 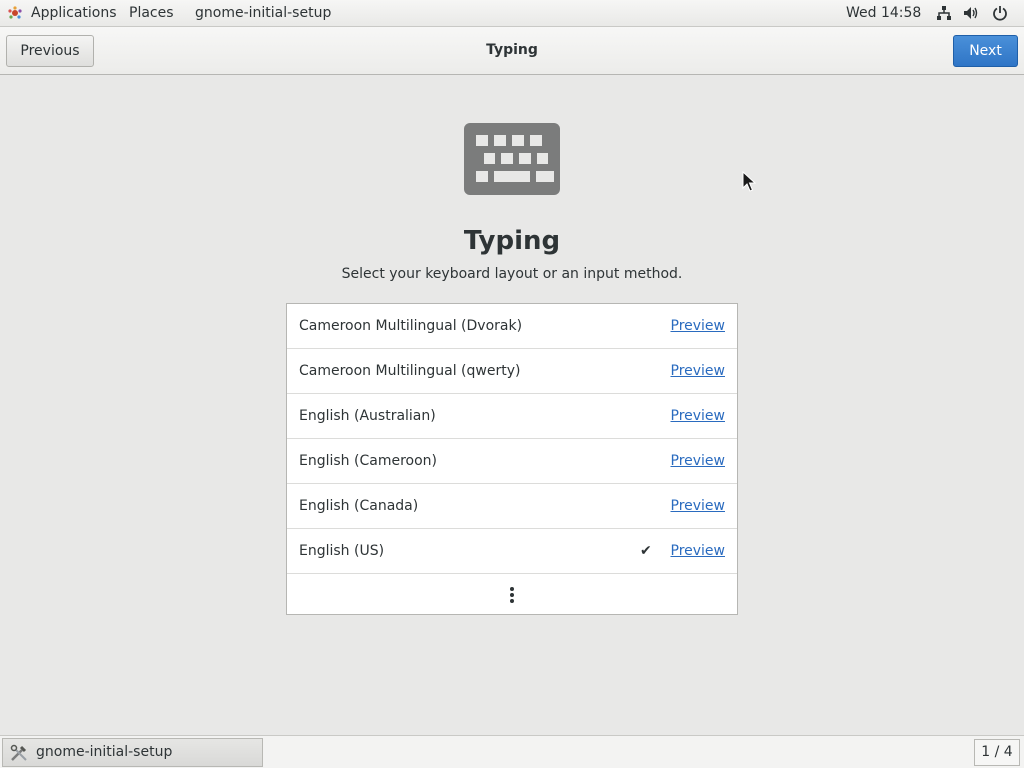 What do you see at coordinates (50, 51) in the screenshot?
I see `previous-button: Previous` at bounding box center [50, 51].